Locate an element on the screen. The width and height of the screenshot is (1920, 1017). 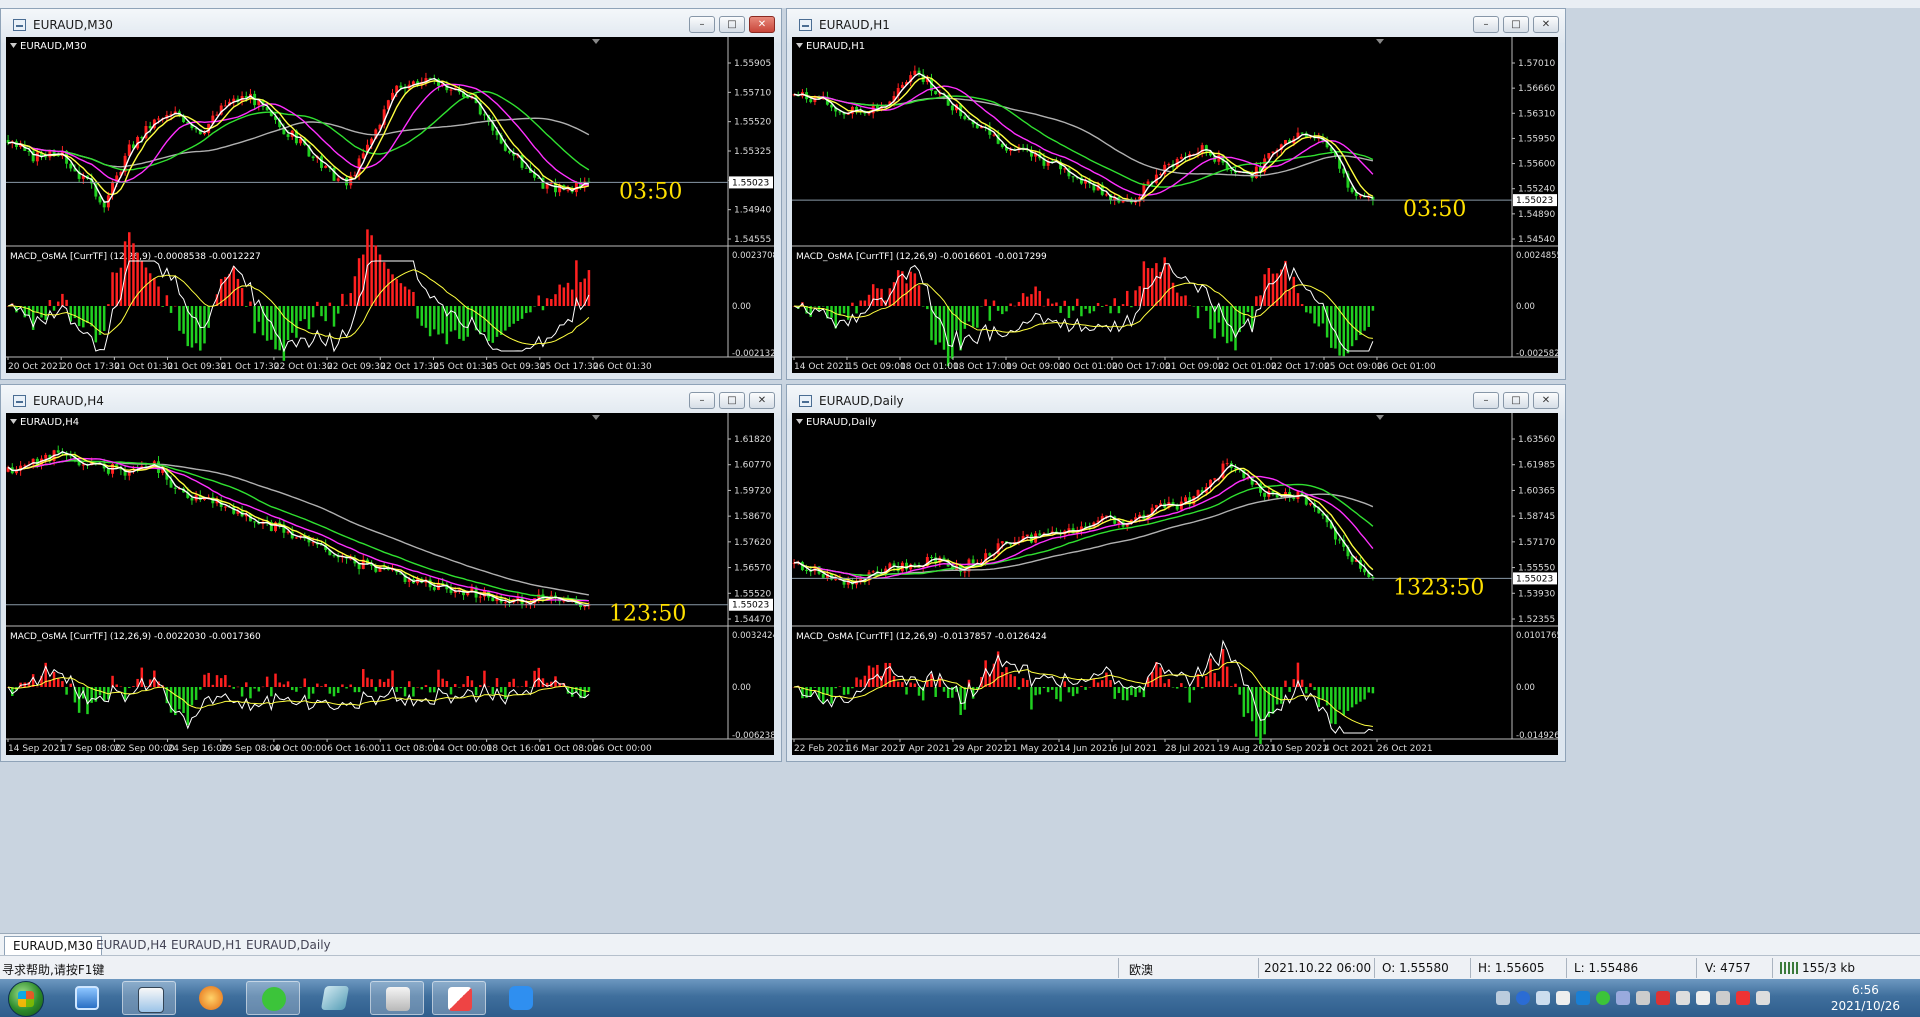
tray-power-icon is located at coordinates (1703, 998).